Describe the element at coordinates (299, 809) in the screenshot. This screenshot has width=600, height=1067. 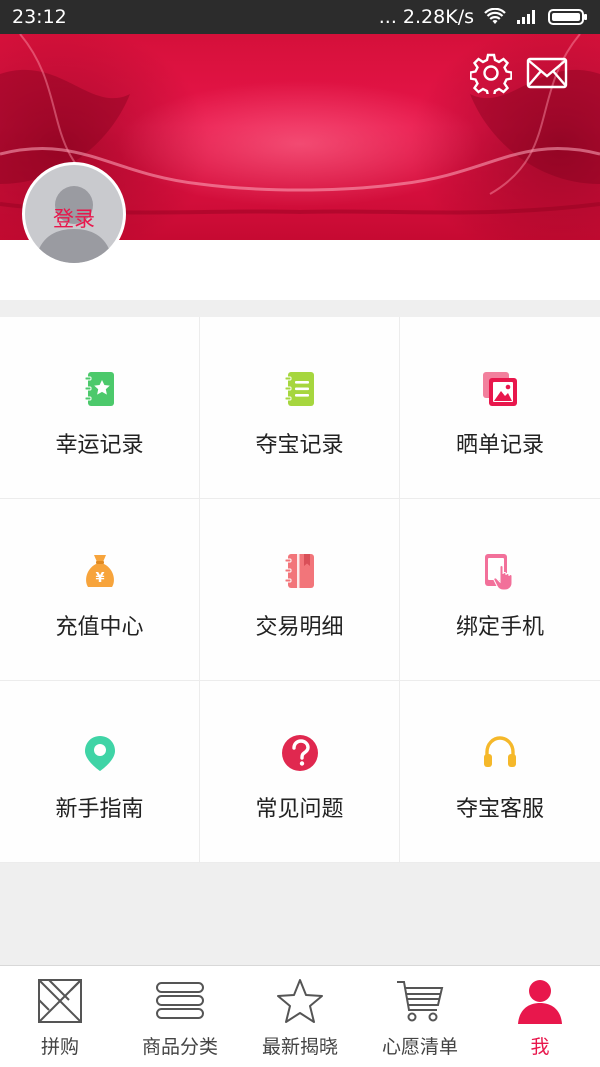
I see `menu-item-label: 常见问题` at that location.